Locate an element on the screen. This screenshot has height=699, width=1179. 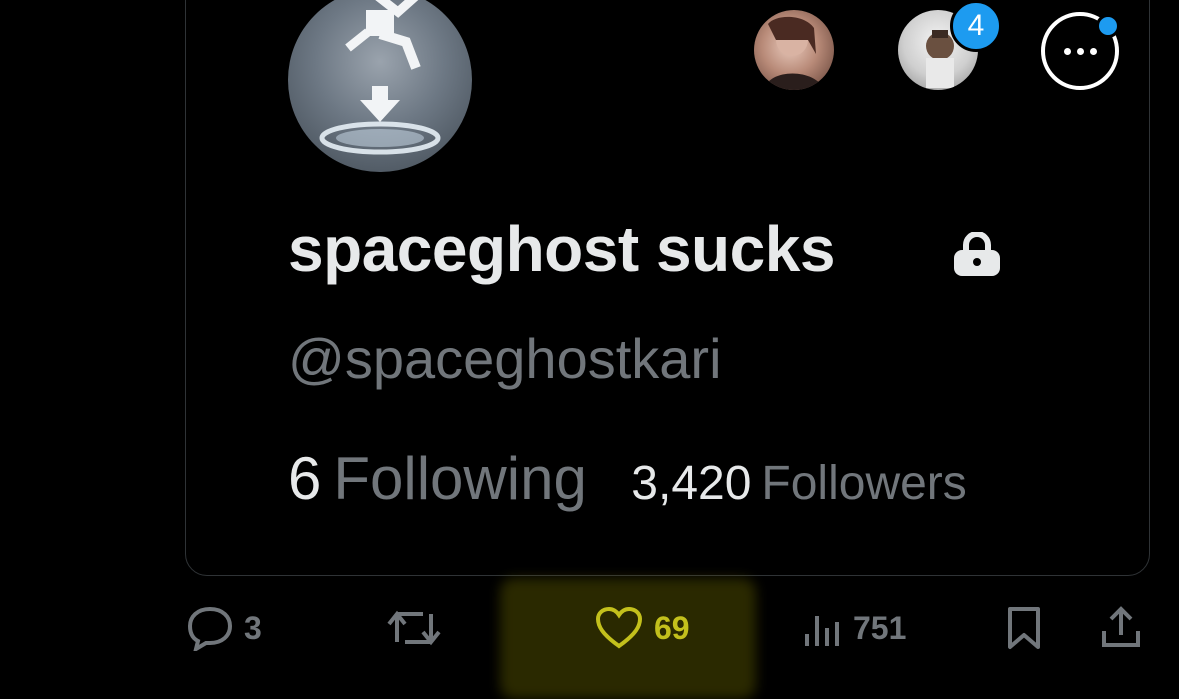
followers-link: 3,420 Followers is located at coordinates (779, 483).